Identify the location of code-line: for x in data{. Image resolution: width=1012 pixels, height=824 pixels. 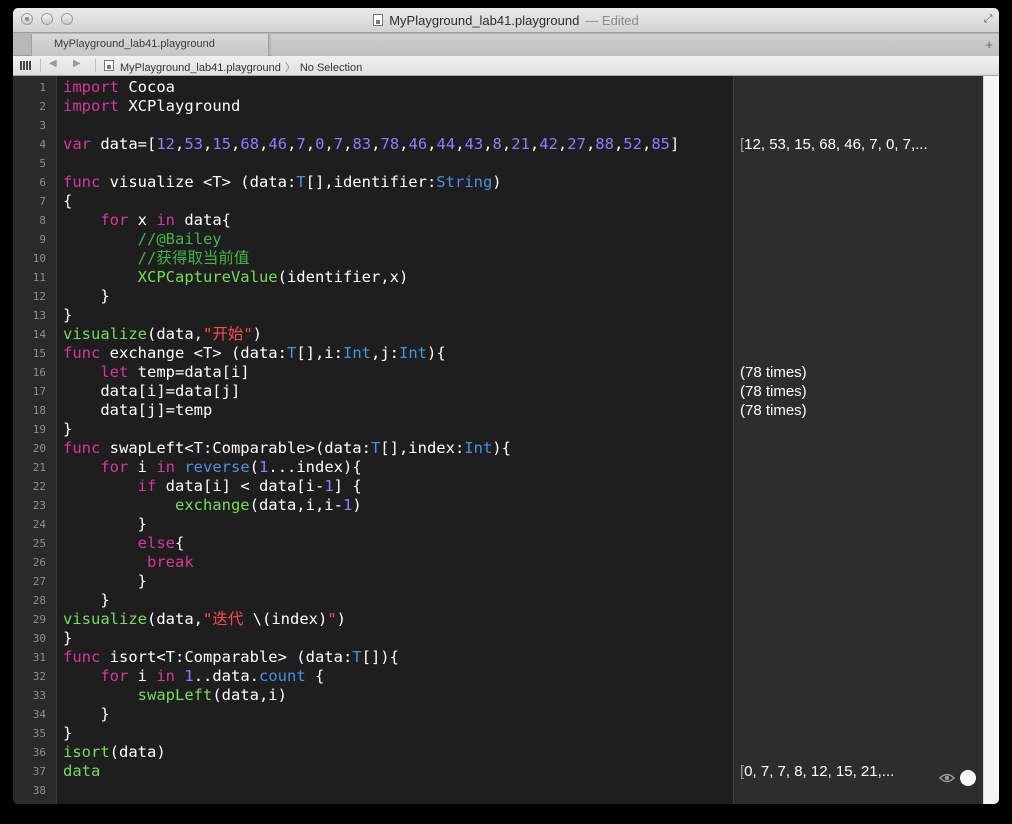
(147, 220).